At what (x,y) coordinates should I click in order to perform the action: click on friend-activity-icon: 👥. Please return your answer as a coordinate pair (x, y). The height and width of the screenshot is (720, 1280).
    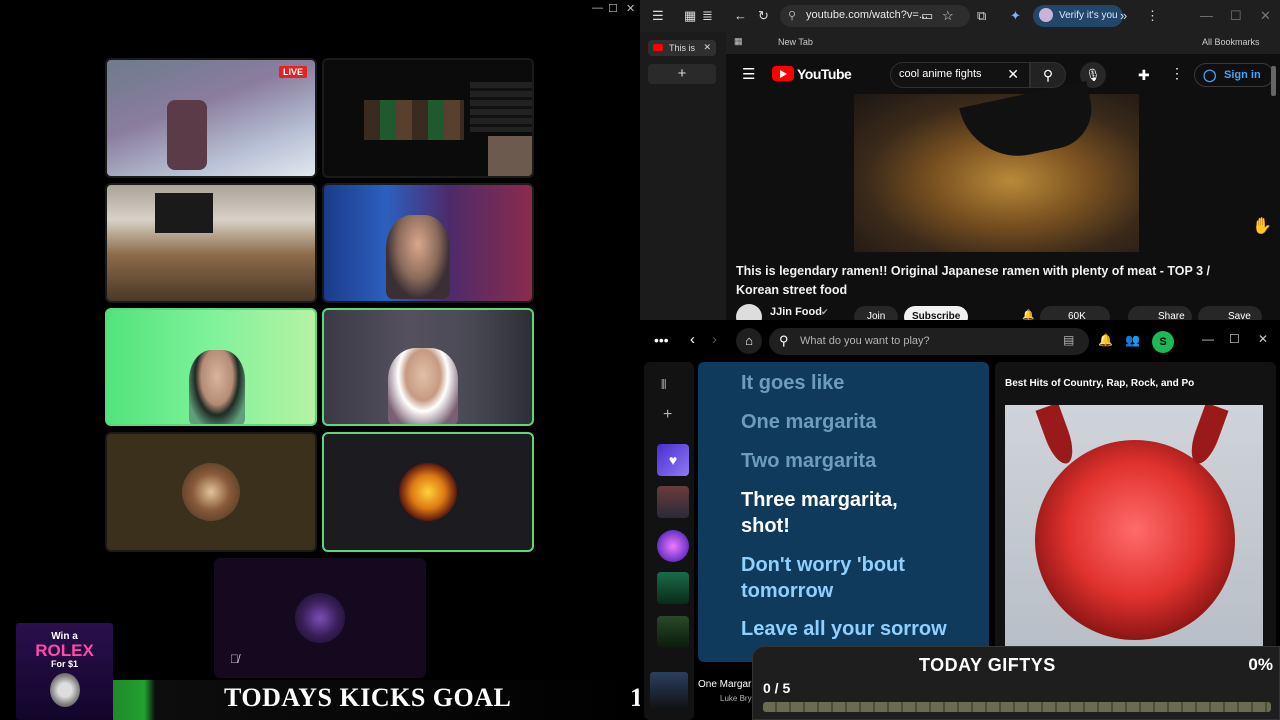
    Looking at the image, I should click on (1132, 340).